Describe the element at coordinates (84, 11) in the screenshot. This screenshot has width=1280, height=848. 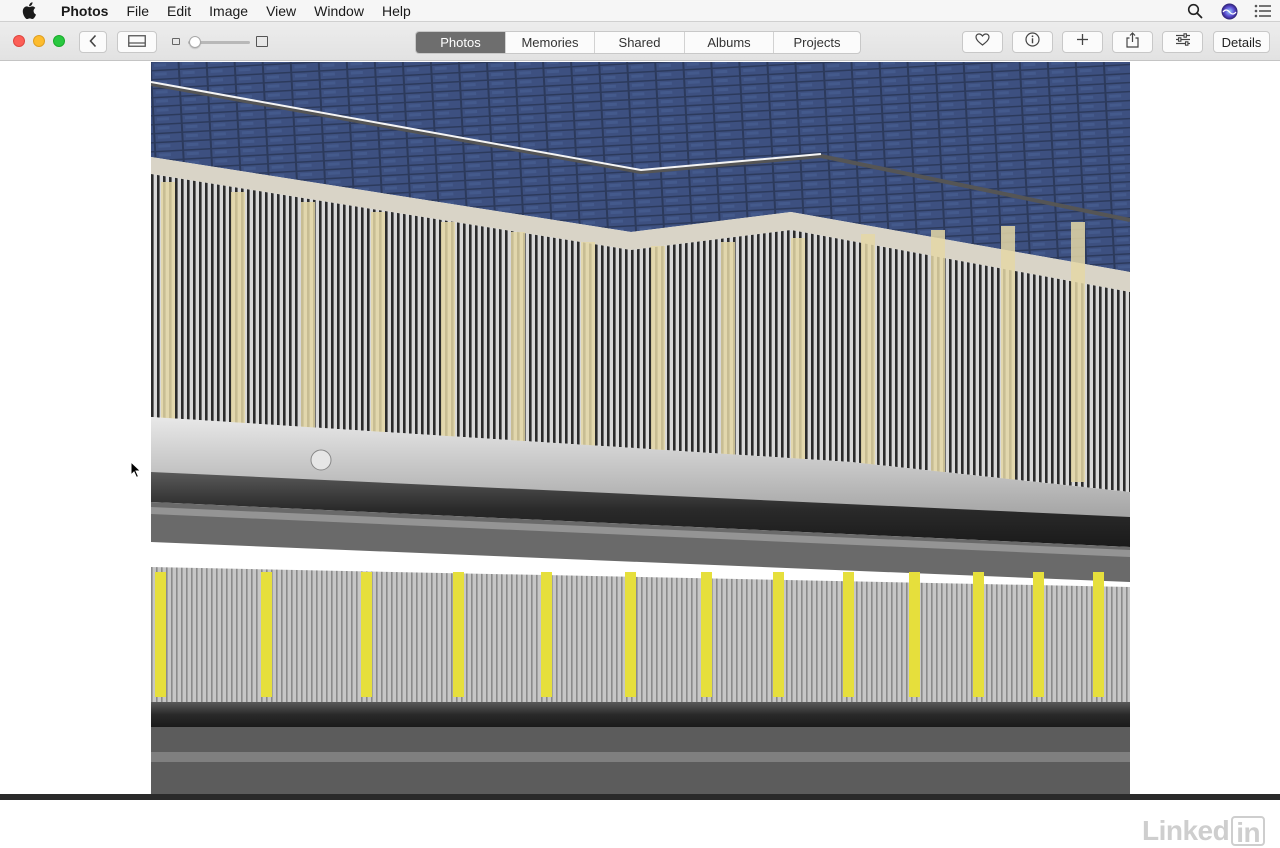
I see `menu-app-name: Photos` at that location.